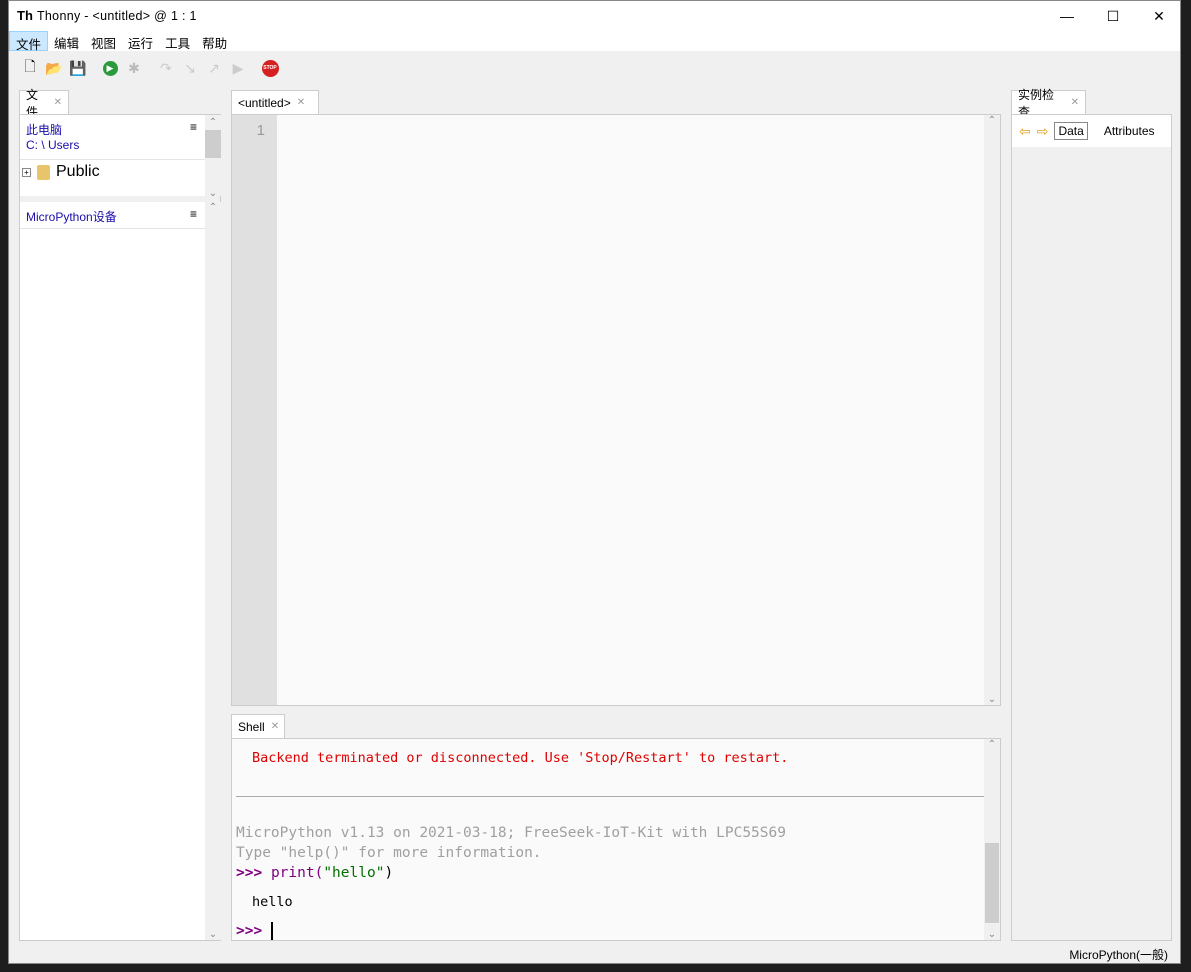  Describe the element at coordinates (389, 873) in the screenshot. I see `command-end: )` at that location.